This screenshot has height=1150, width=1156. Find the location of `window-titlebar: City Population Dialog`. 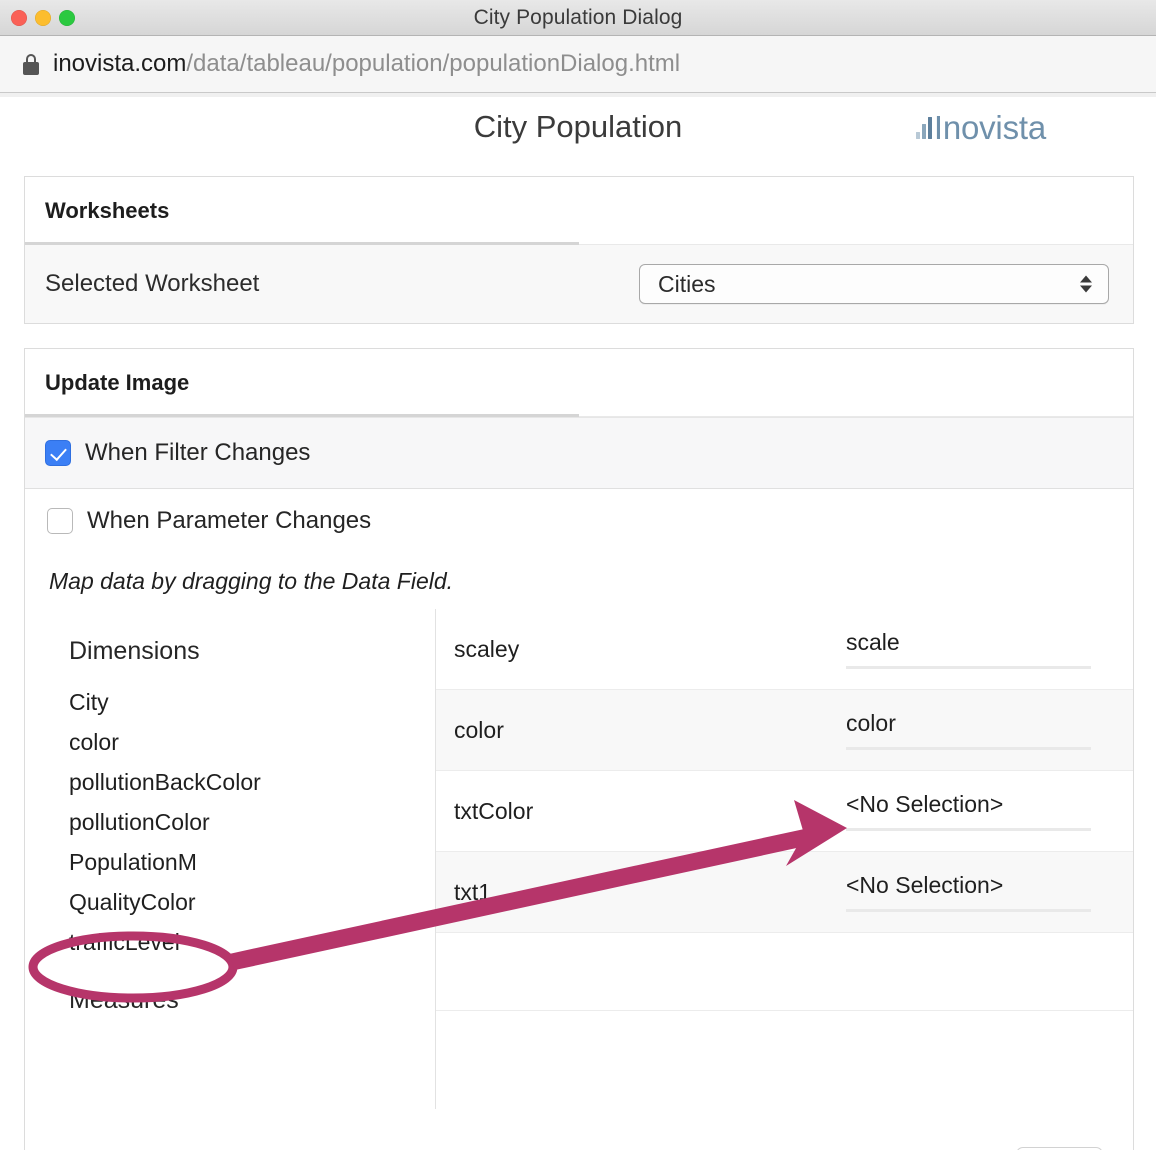

window-titlebar: City Population Dialog is located at coordinates (578, 18).